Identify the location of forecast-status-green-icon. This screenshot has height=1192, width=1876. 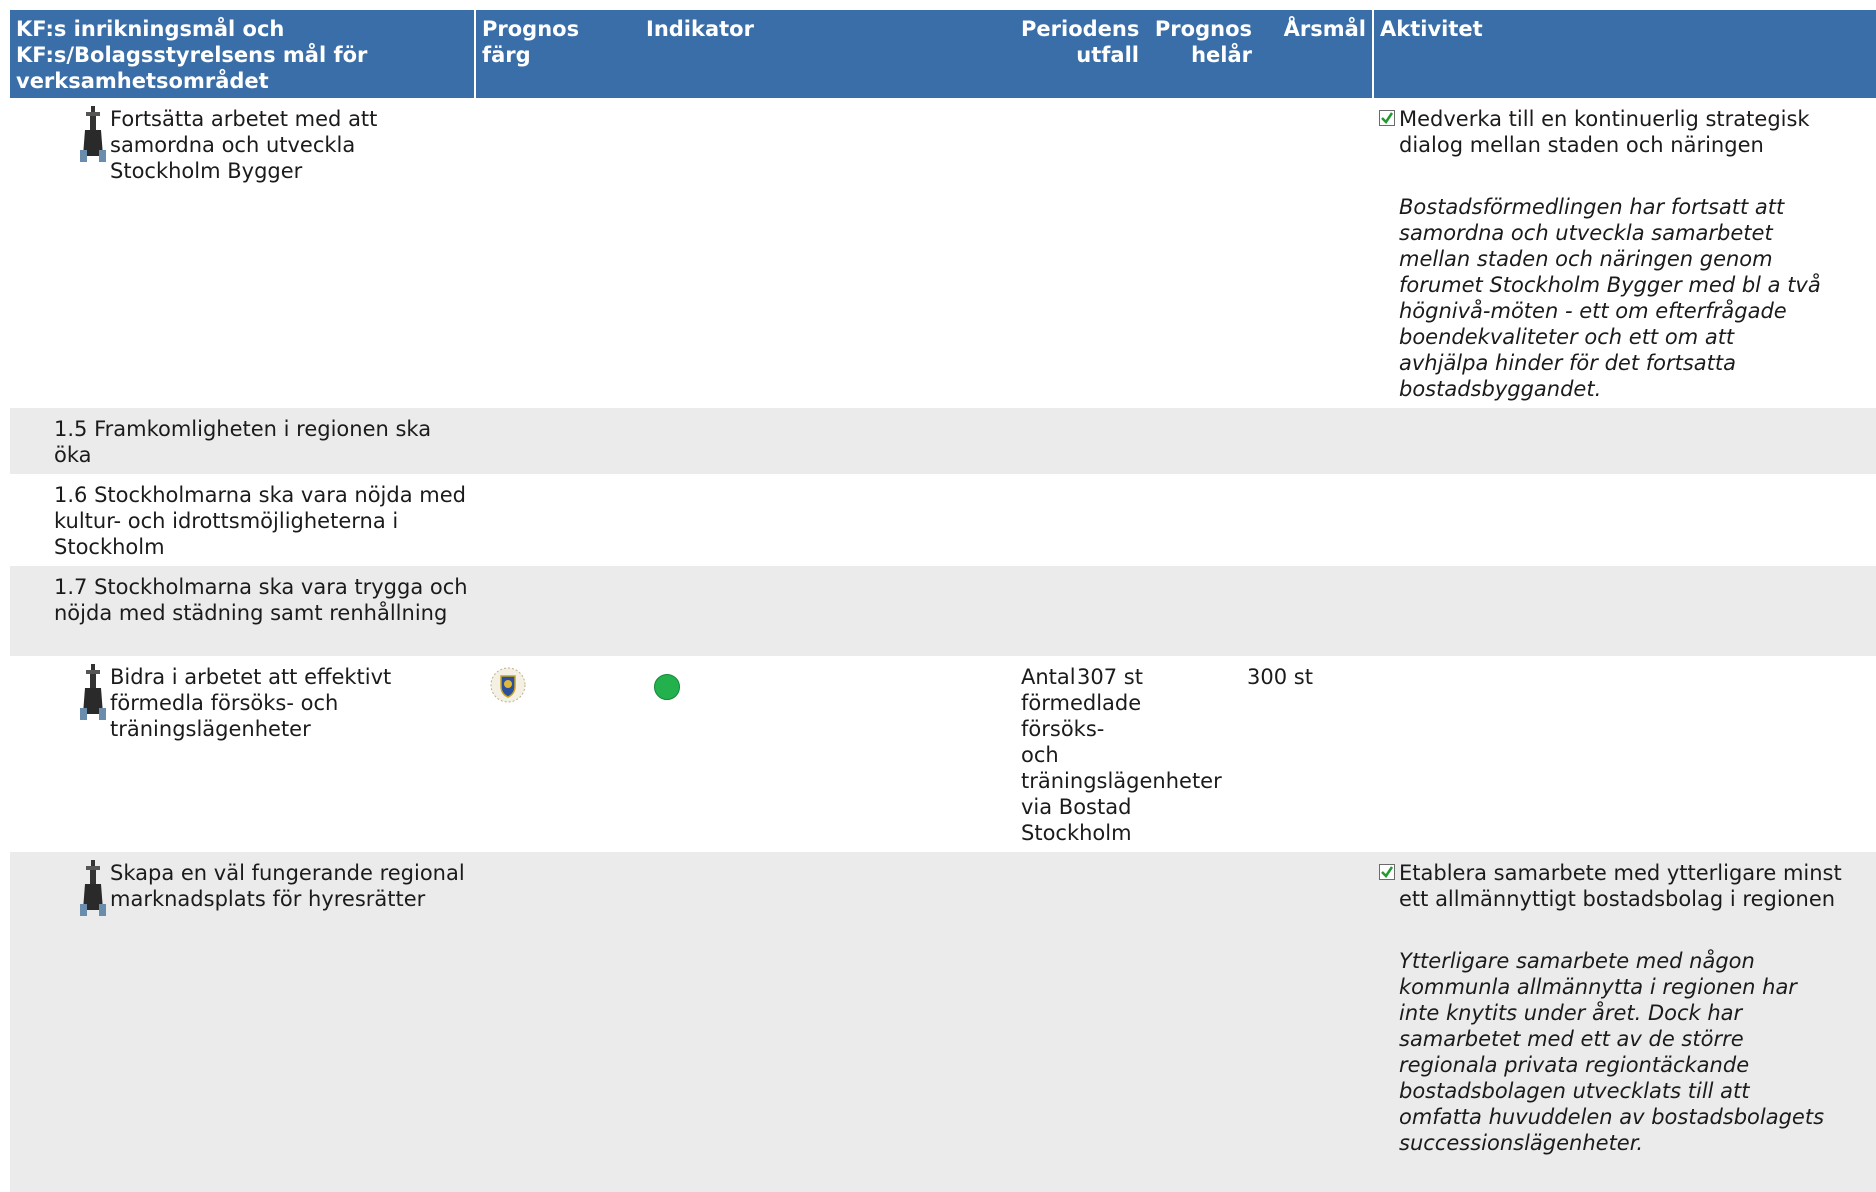
(667, 687).